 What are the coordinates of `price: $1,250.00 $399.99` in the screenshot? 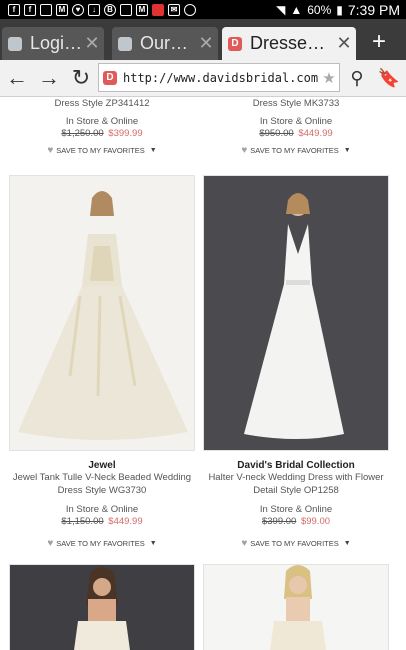 It's located at (102, 133).